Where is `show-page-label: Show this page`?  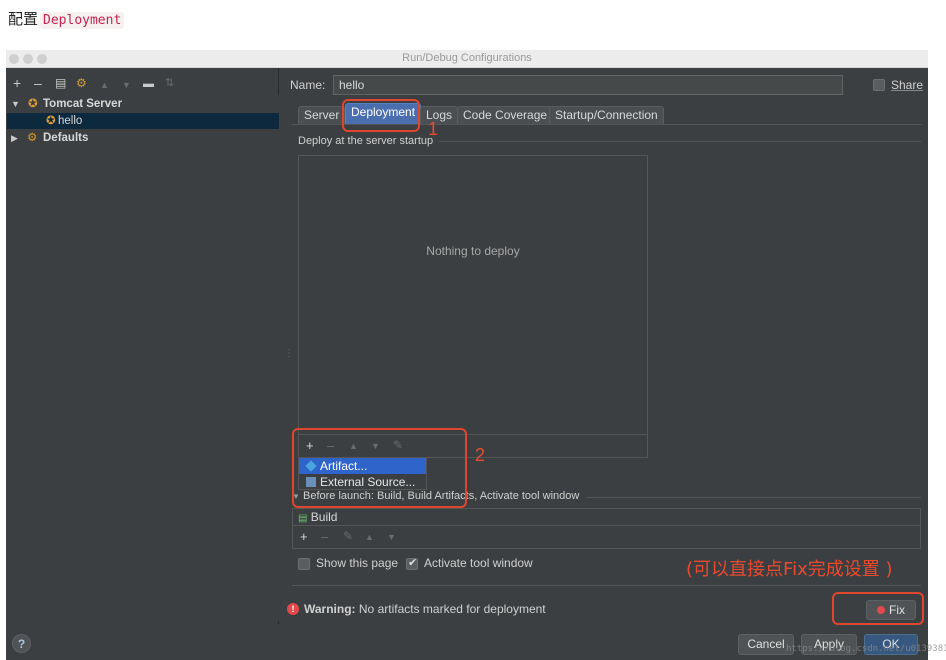 show-page-label: Show this page is located at coordinates (357, 563).